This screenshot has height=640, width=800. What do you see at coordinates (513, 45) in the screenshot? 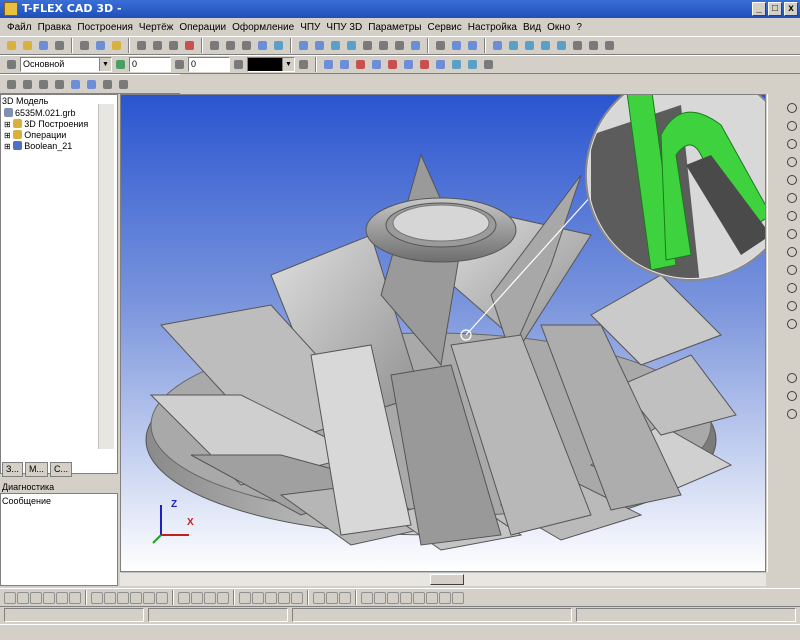
I see `view-front-icon` at bounding box center [513, 45].